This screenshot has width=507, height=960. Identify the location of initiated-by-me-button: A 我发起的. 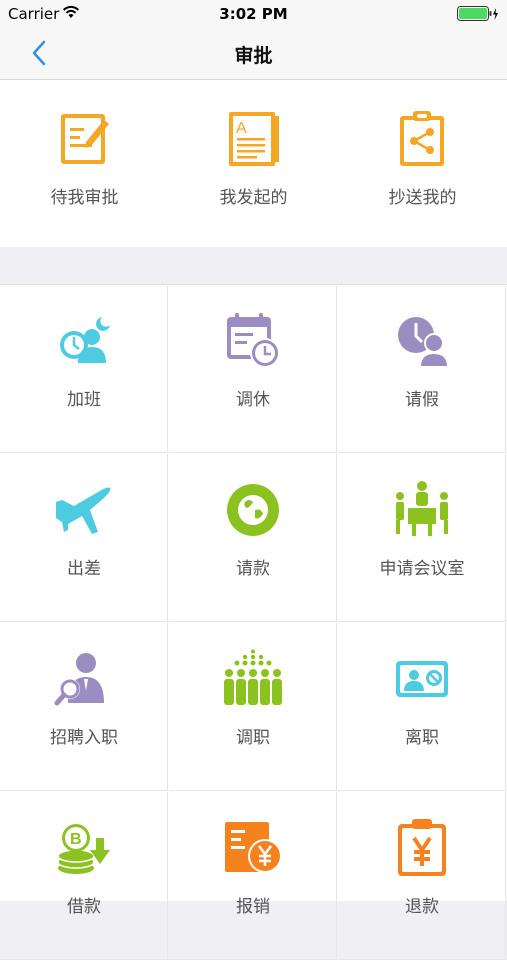
(253, 163).